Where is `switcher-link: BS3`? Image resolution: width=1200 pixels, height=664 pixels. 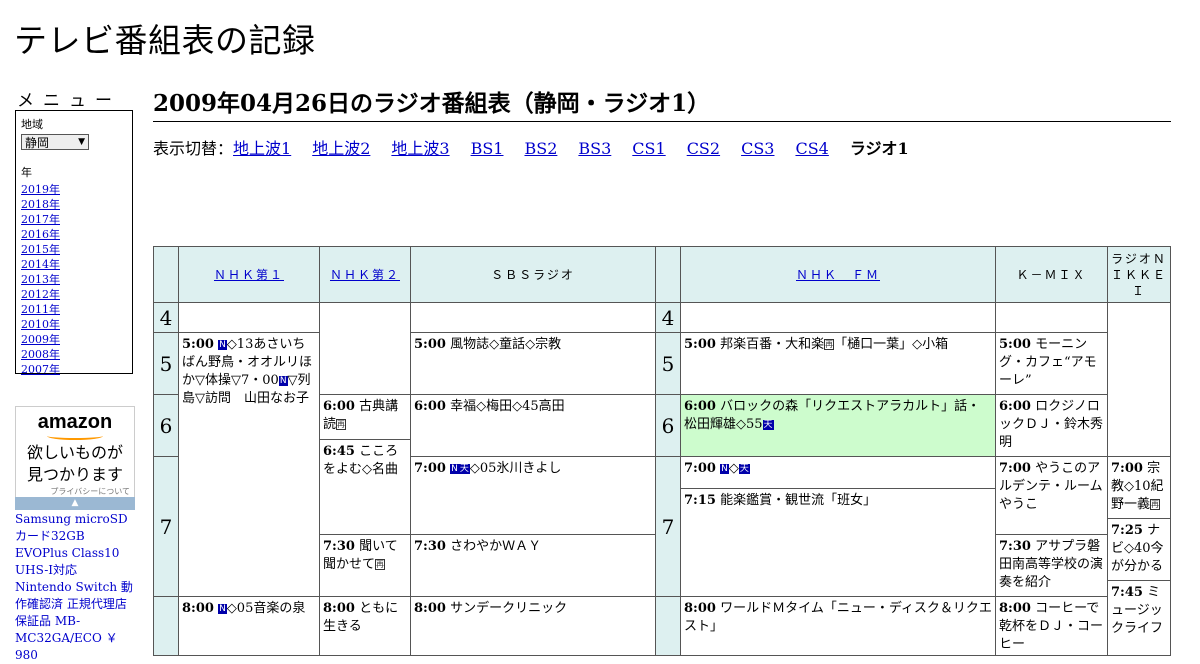 switcher-link: BS3 is located at coordinates (594, 148).